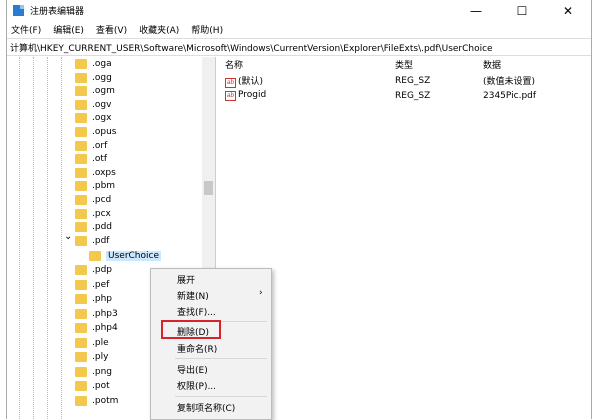 Image resolution: width=600 pixels, height=420 pixels. I want to click on tree-item: .opus, so click(95, 132).